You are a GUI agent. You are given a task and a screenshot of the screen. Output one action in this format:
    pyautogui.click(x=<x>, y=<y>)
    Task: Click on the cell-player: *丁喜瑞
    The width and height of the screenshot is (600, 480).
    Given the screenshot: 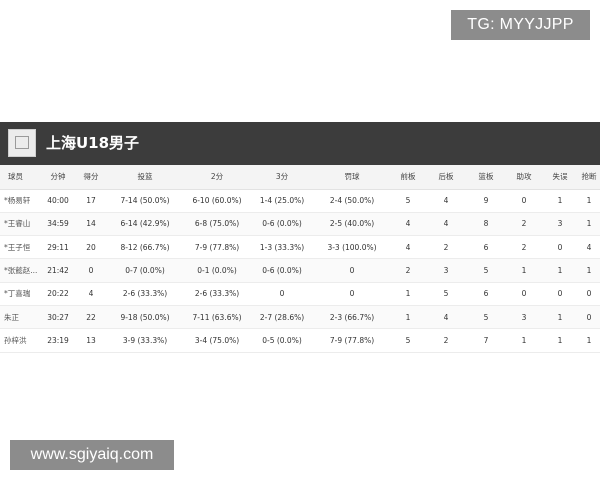 What is the action you would take?
    pyautogui.click(x=17, y=294)
    